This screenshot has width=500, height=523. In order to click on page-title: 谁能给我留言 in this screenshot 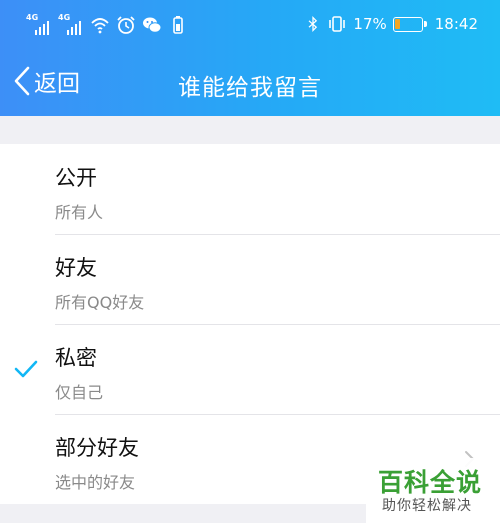, I will do `click(250, 88)`.